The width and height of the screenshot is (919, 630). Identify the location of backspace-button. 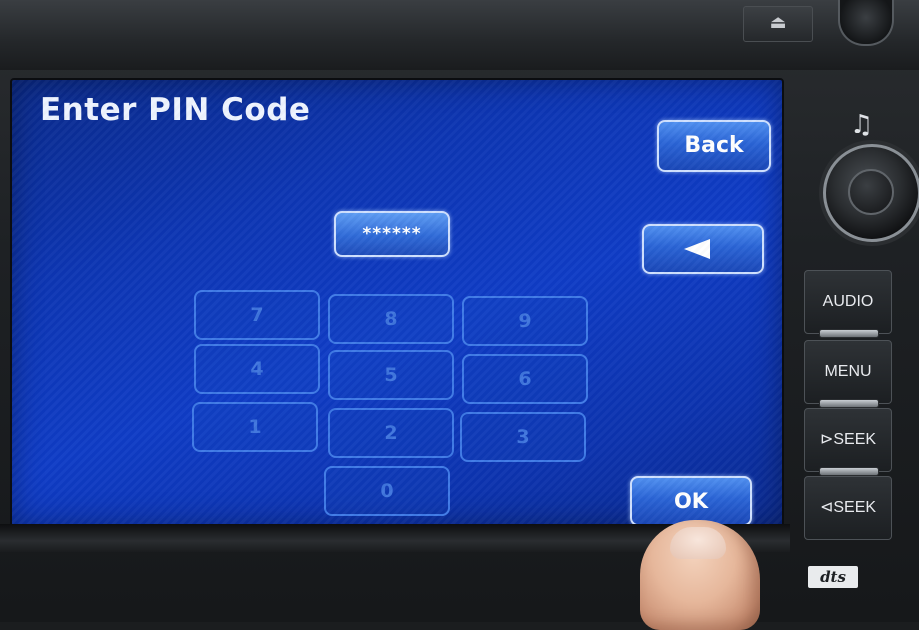
(703, 249).